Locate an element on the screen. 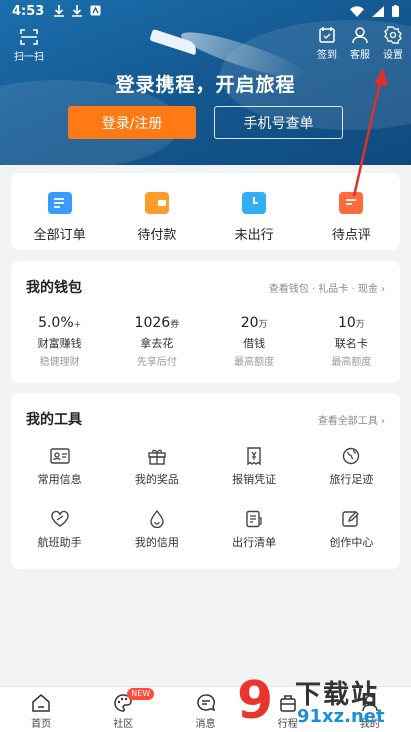 The height and width of the screenshot is (732, 411). scan-icon is located at coordinates (29, 37).